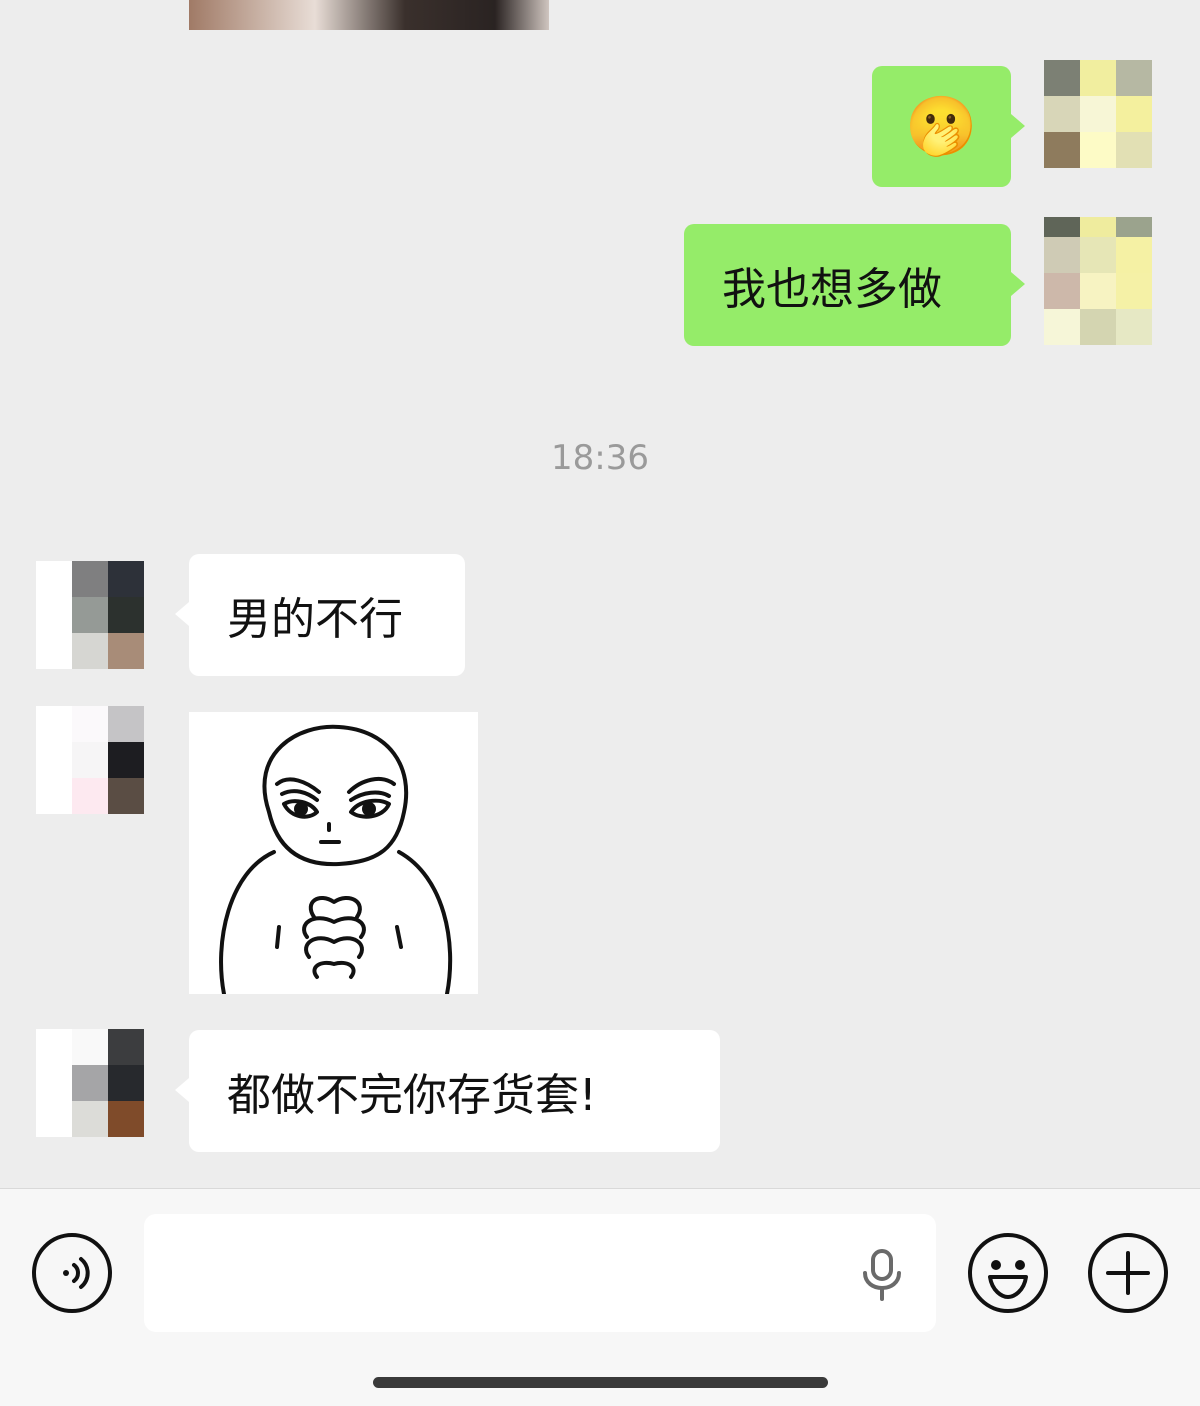 The image size is (1200, 1406). What do you see at coordinates (412, 1095) in the screenshot?
I see `message-text: 都做不完你存货套!` at bounding box center [412, 1095].